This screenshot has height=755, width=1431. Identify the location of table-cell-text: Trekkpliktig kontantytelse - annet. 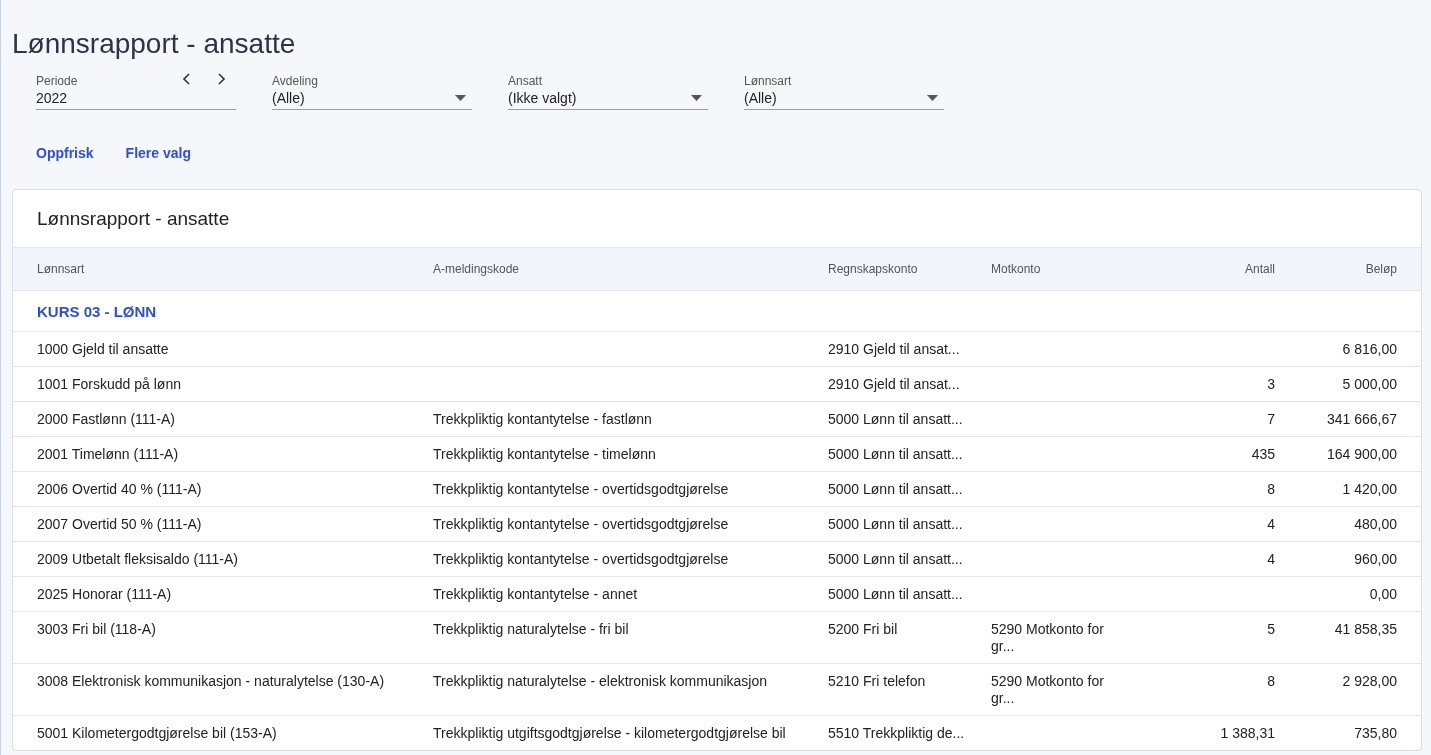
(536, 594).